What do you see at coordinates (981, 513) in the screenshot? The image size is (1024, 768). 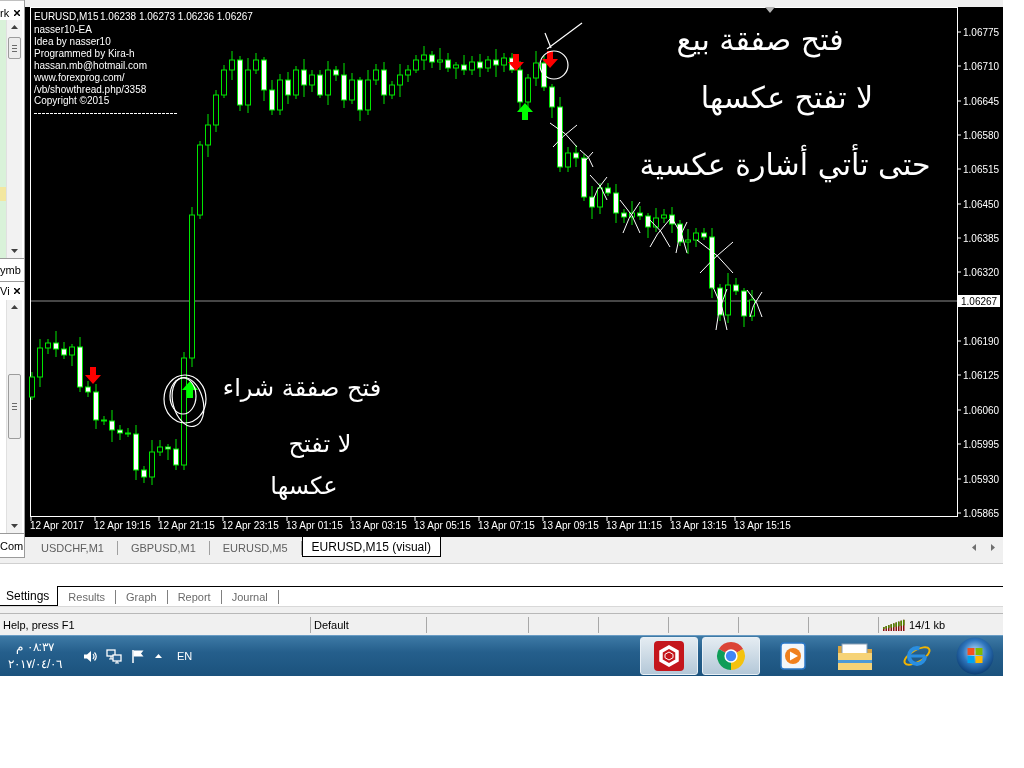 I see `price-label: 1.05865` at bounding box center [981, 513].